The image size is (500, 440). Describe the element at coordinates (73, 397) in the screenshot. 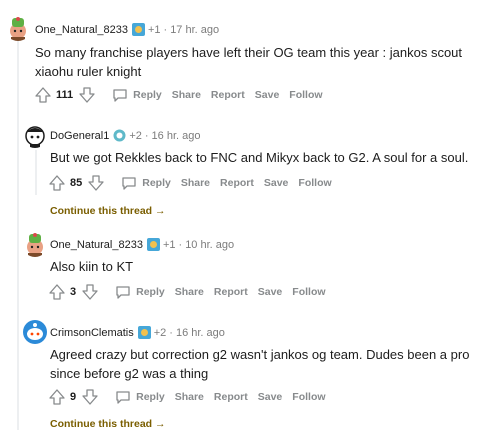

I see `vote-count: 9` at that location.